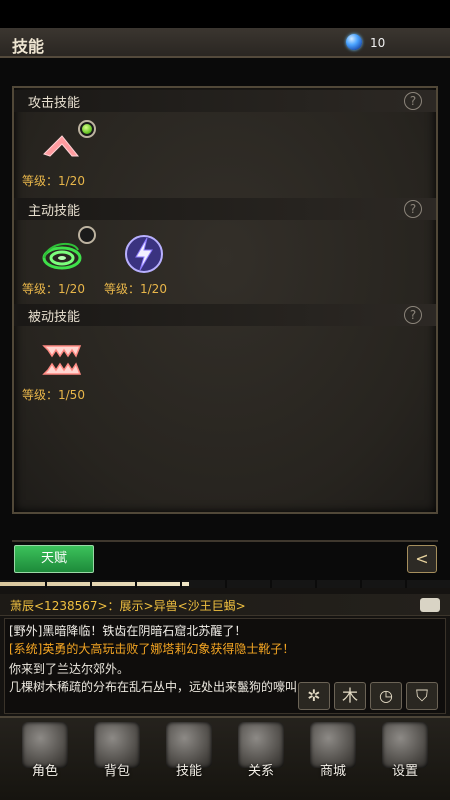 Image resolution: width=450 pixels, height=800 pixels. I want to click on nav-label: 关系, so click(260, 771).